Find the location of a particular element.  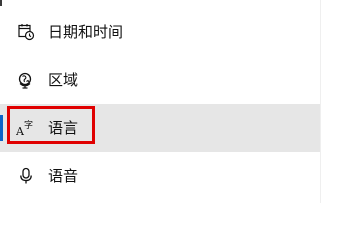

content-pane-edge is located at coordinates (331, 101).